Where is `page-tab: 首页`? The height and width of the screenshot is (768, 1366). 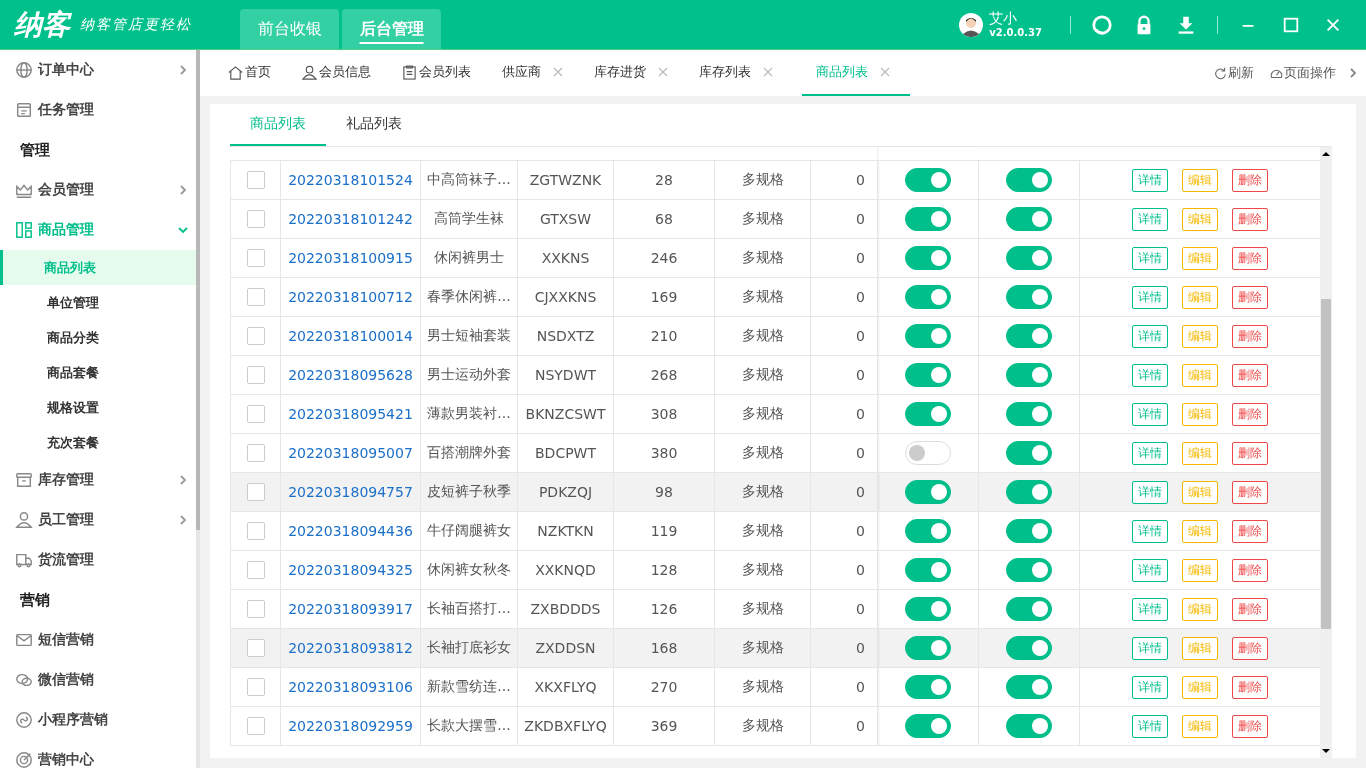 page-tab: 首页 is located at coordinates (256, 73).